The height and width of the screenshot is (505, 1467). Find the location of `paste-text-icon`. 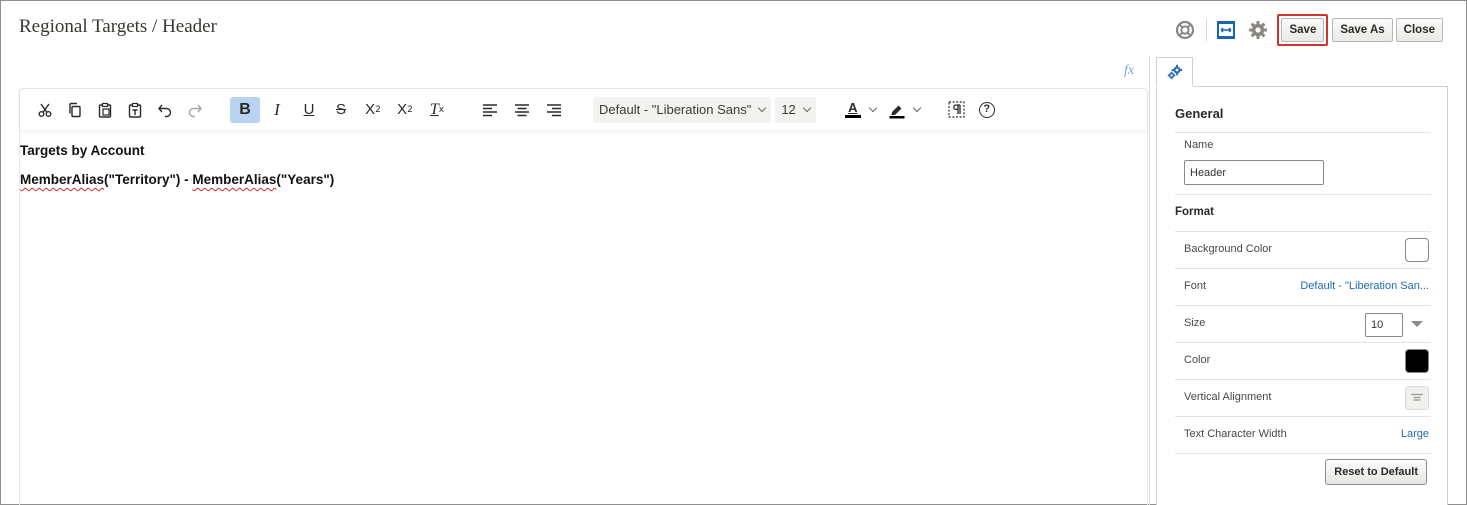

paste-text-icon is located at coordinates (135, 110).